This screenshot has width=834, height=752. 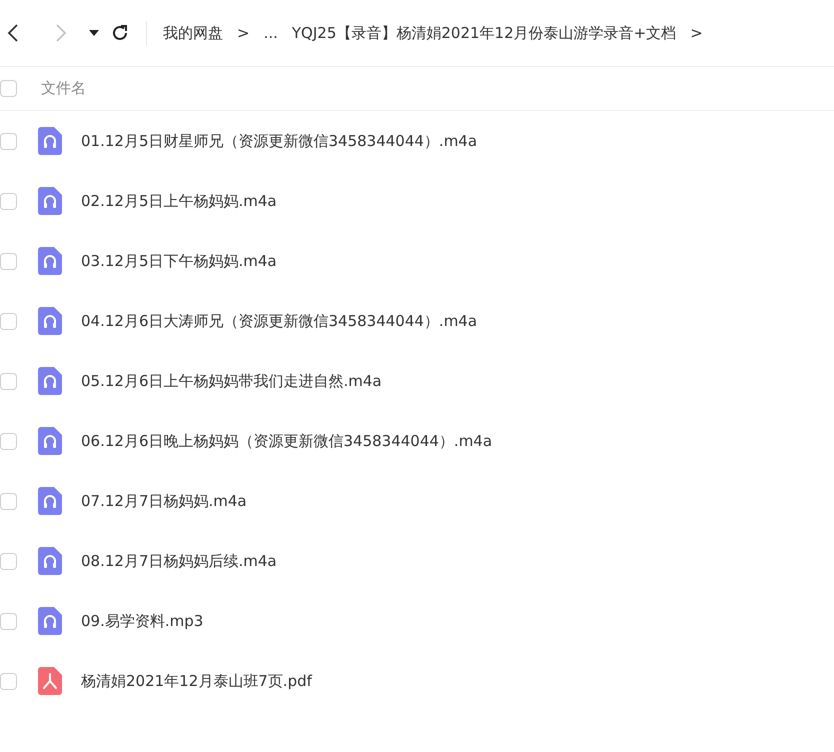 I want to click on file-name: 02.12月5日上午杨妈妈.m4a, so click(x=179, y=201).